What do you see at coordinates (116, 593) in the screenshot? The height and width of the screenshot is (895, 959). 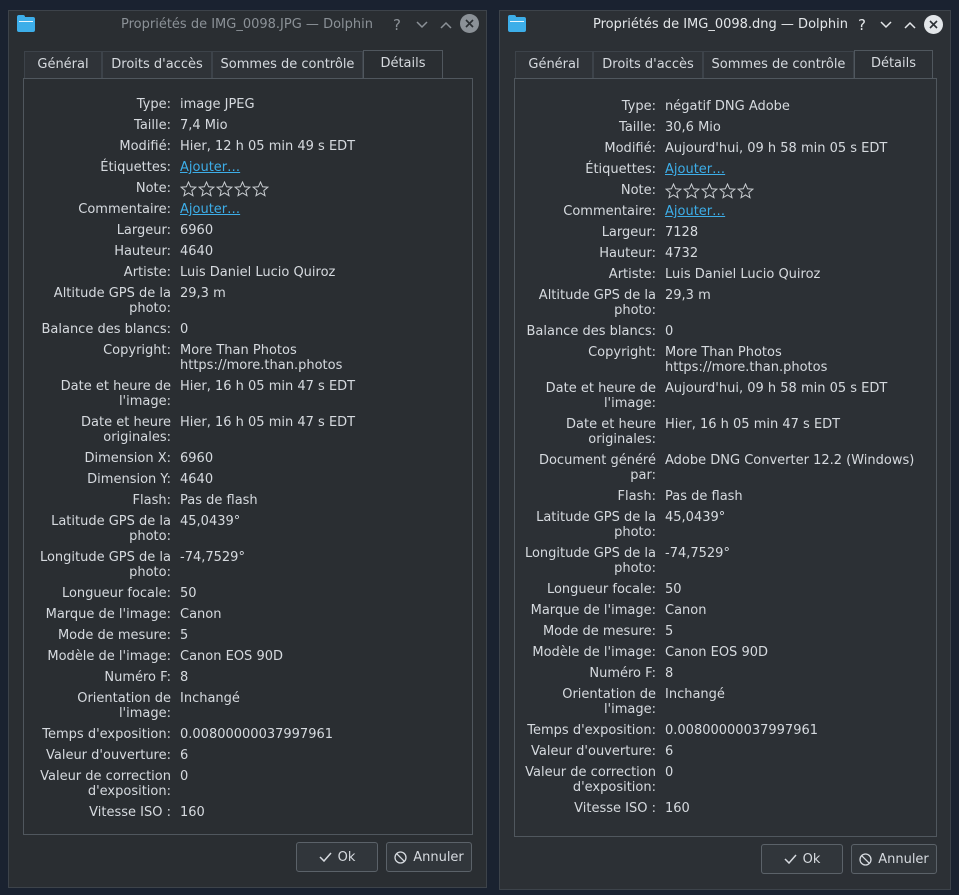 I see `detail-label: Longueur focale:` at bounding box center [116, 593].